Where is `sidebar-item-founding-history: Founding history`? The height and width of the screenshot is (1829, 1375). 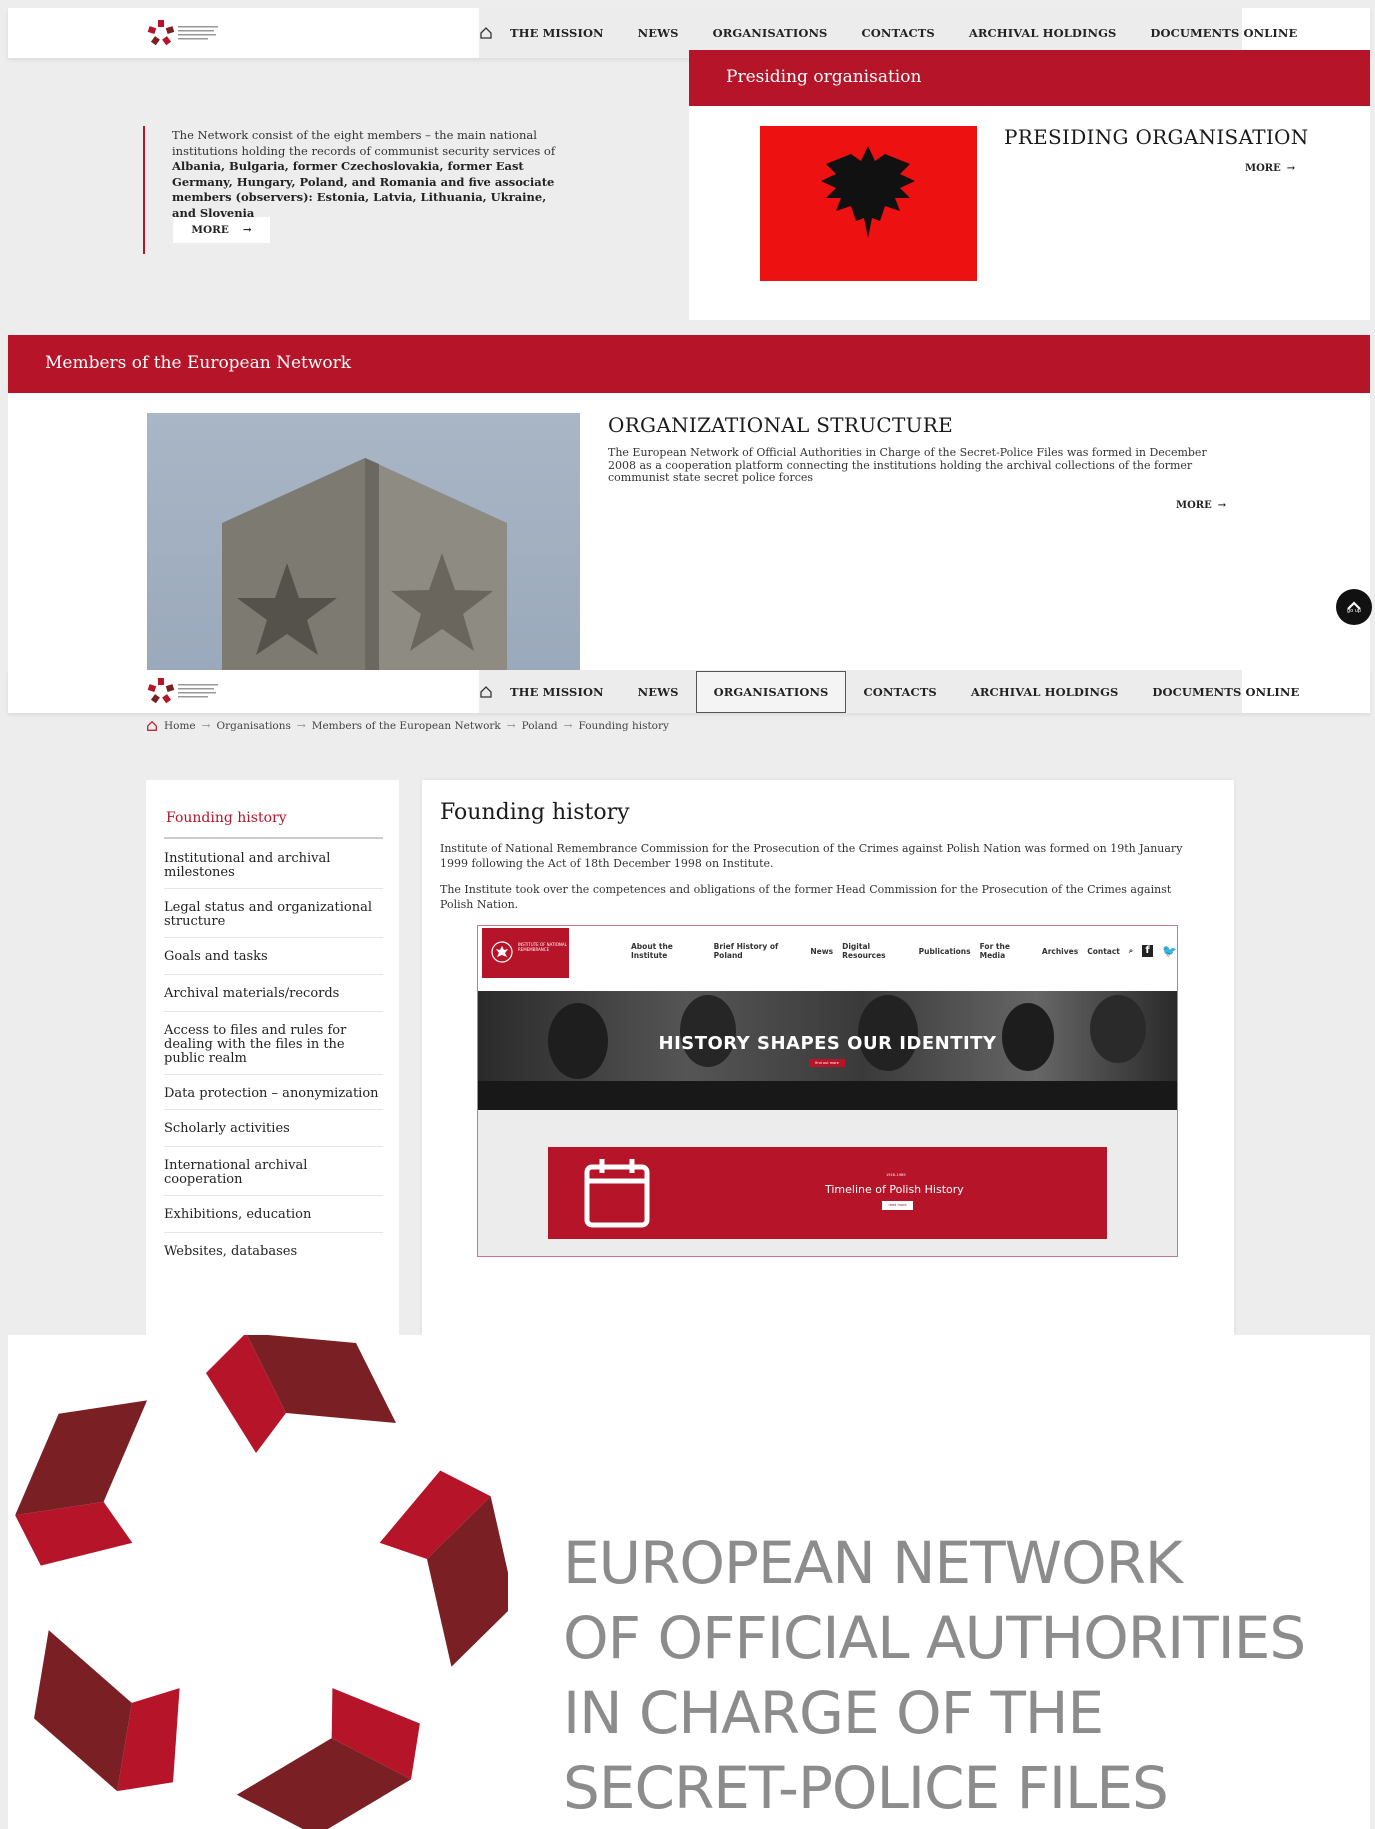
sidebar-item-founding-history: Founding history is located at coordinates (226, 818).